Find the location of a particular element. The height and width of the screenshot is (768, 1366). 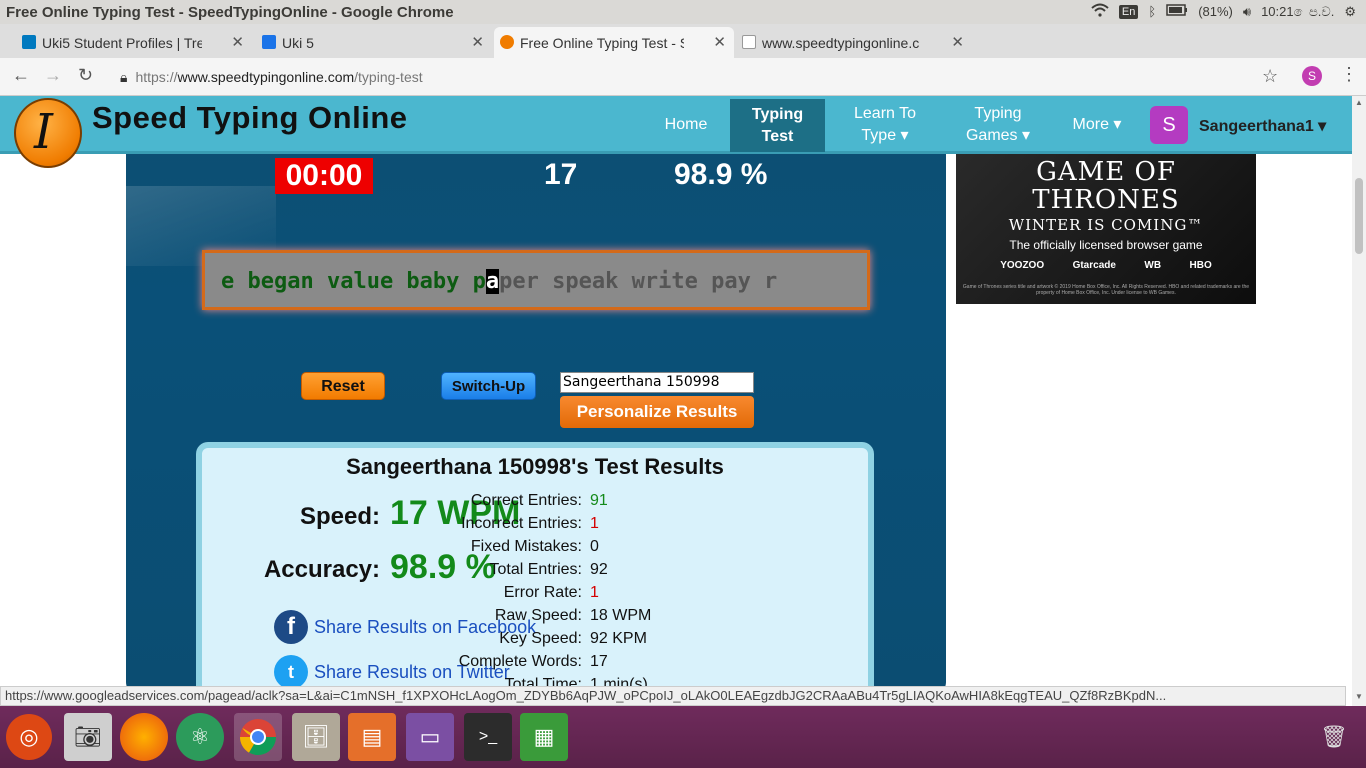

gtarcade-logo: Gtarcade is located at coordinates (1094, 265).